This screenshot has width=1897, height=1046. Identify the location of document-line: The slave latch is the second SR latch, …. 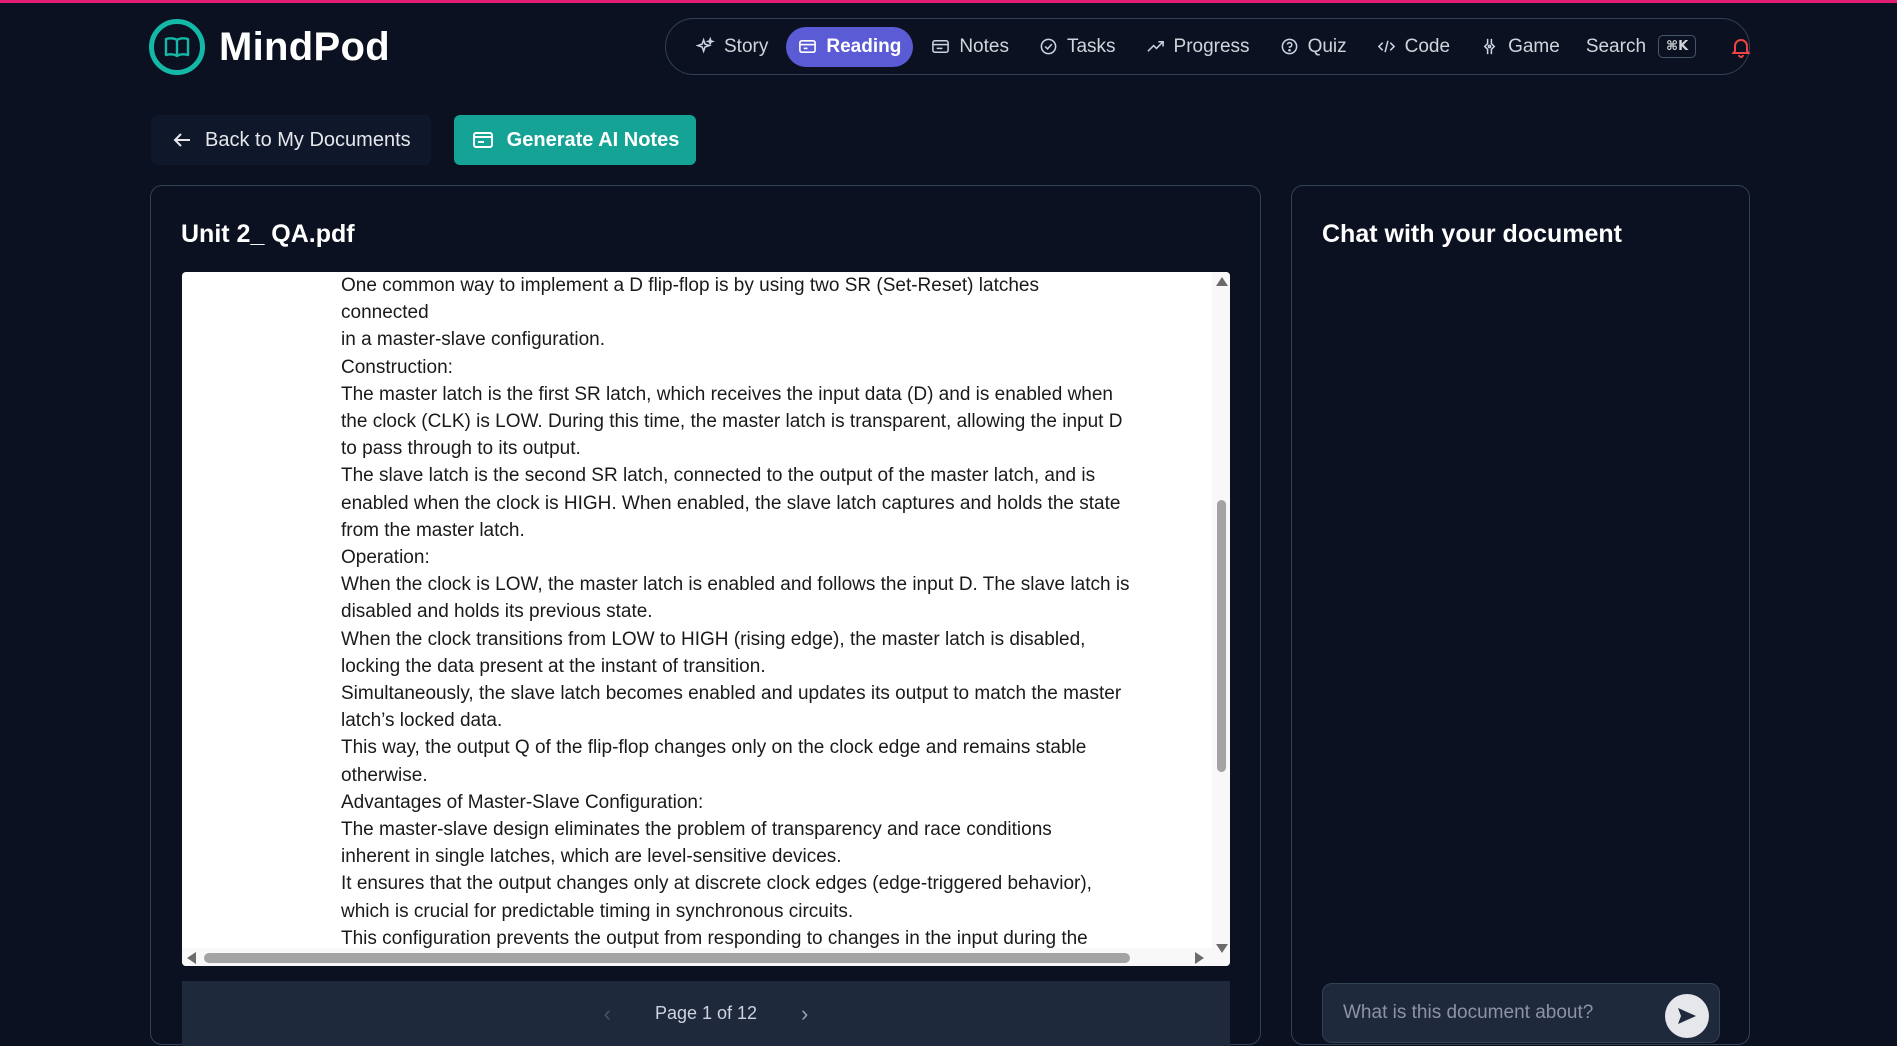
(718, 476).